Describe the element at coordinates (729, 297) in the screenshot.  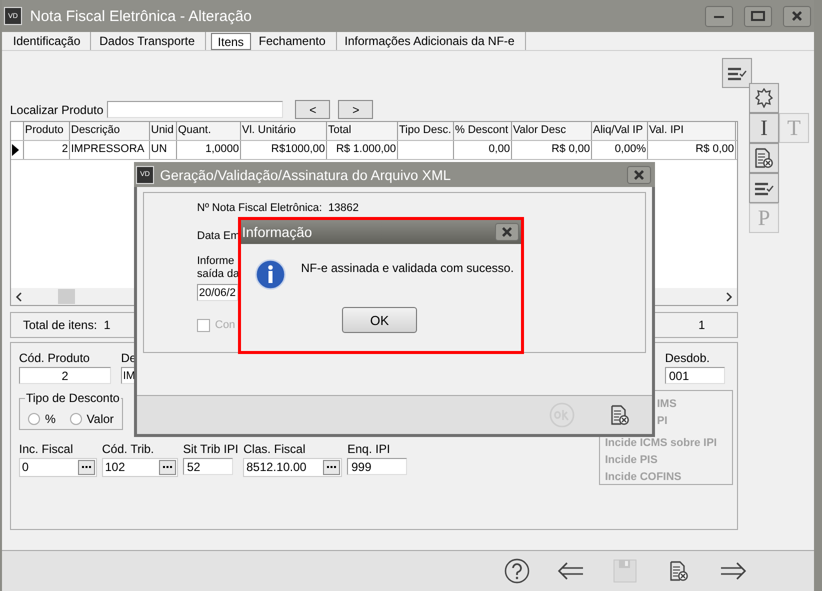
I see `scroll-right-icon` at that location.